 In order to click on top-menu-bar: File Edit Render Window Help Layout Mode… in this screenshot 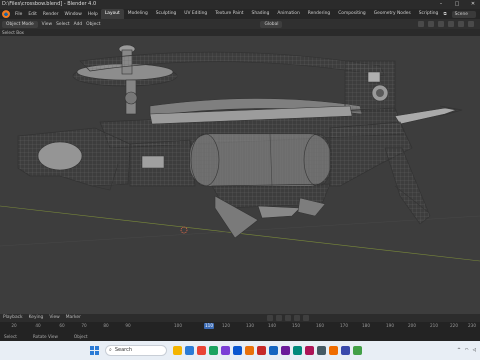, I will do `click(240, 14)`.